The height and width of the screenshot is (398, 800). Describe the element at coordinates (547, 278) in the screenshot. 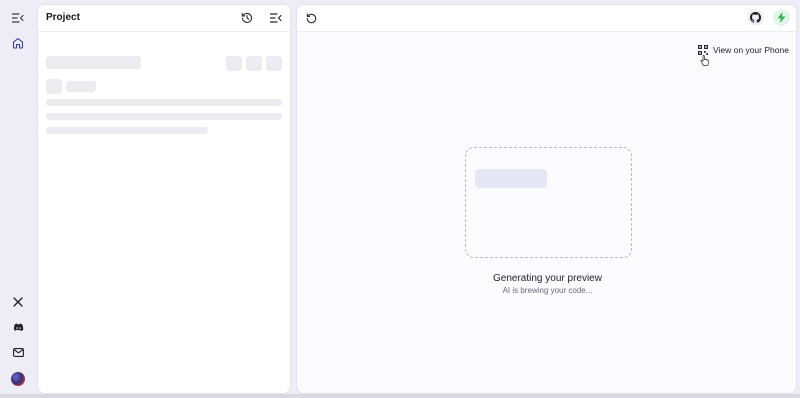

I see `generating-title: Generating your preview` at that location.